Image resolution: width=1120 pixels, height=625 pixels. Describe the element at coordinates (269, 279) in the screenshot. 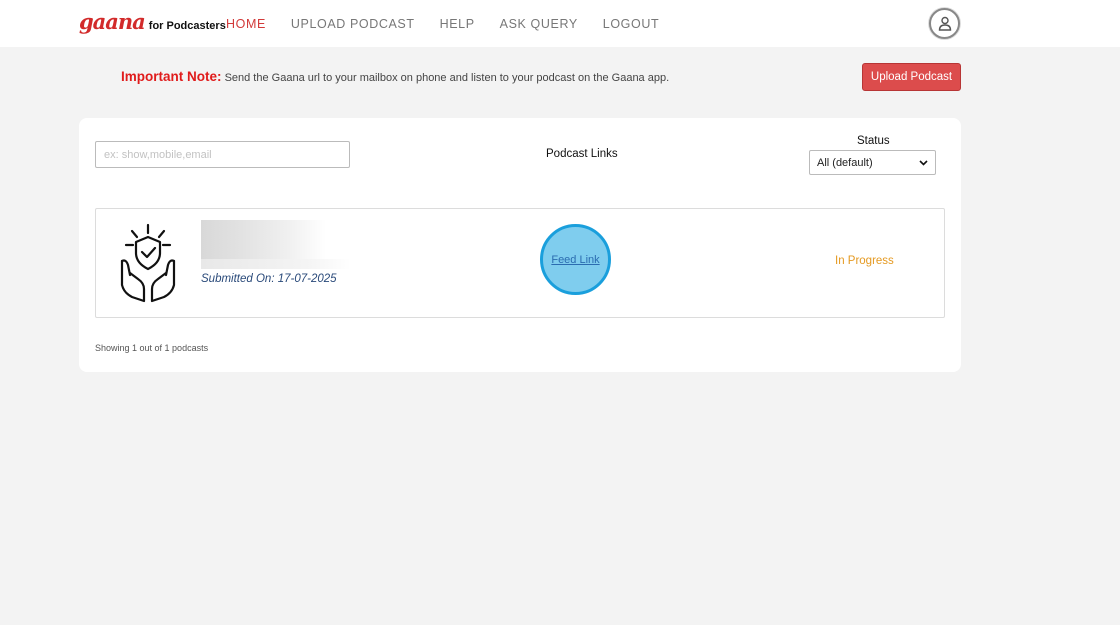

I see `submitted-date: Submitted On: 17-07-2025` at that location.